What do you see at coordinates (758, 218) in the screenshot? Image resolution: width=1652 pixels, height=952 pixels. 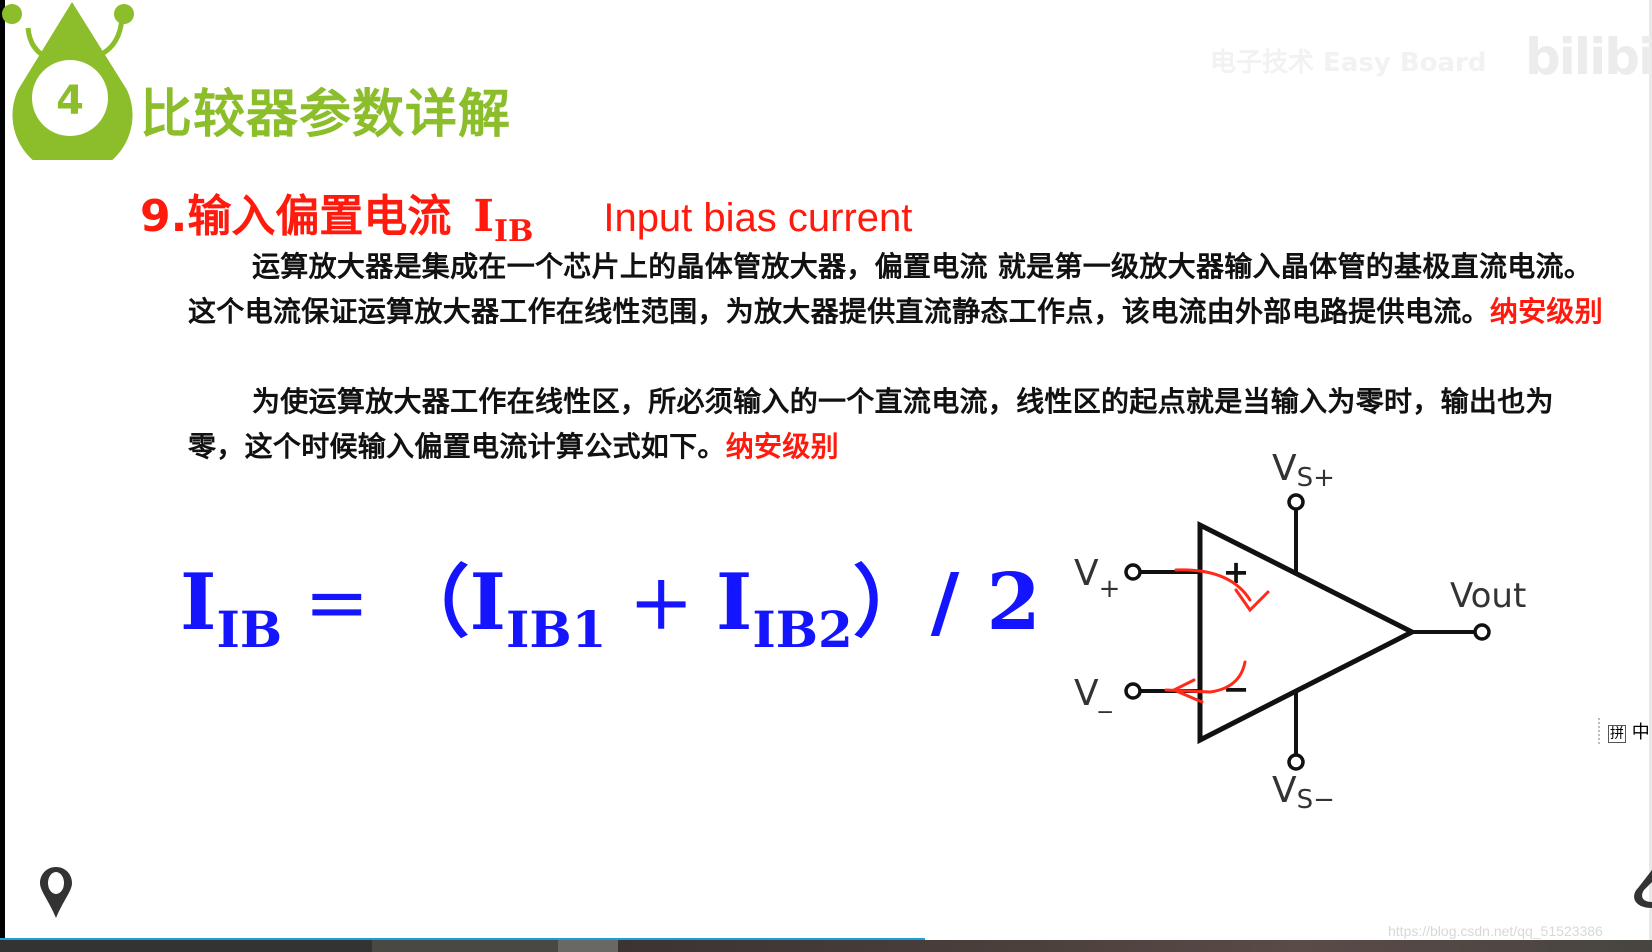 I see `heading-english: Input bias current` at bounding box center [758, 218].